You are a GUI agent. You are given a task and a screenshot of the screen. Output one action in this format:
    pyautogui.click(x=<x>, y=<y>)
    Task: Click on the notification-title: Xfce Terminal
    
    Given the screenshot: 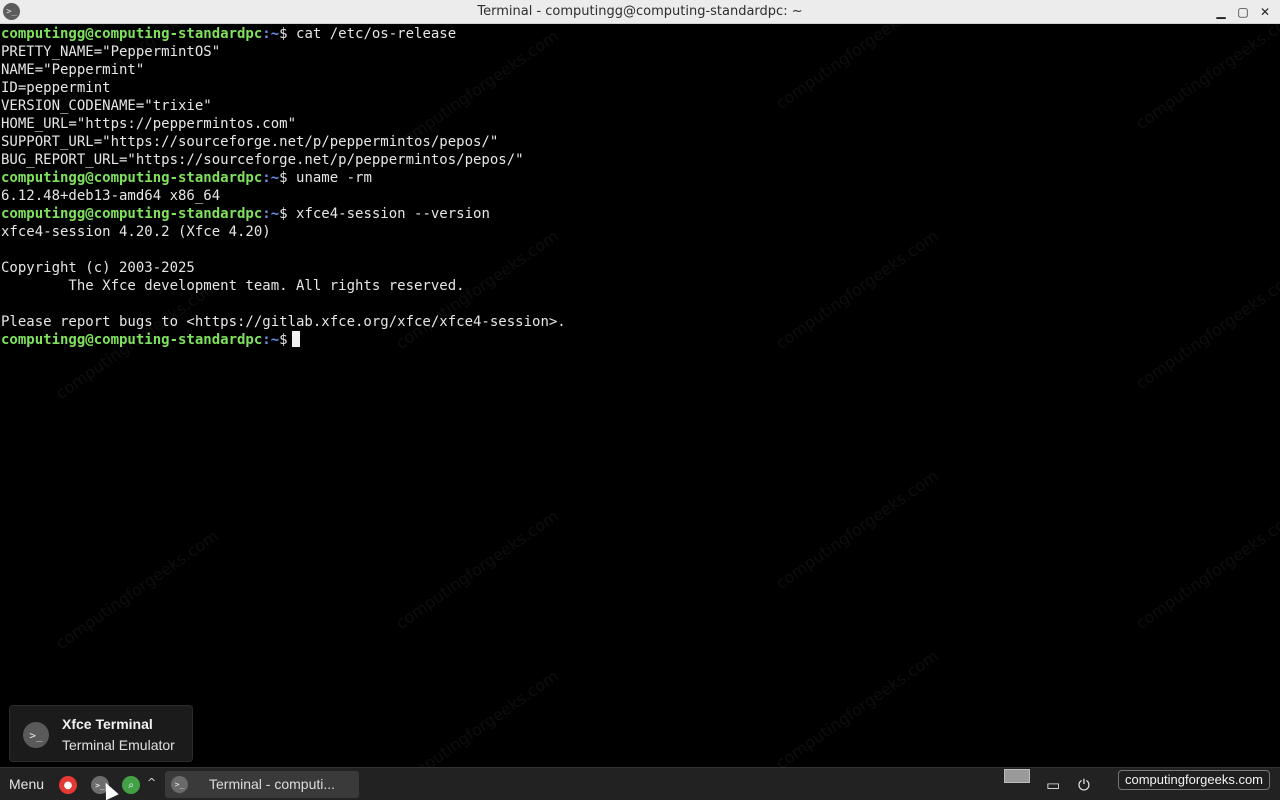 What is the action you would take?
    pyautogui.click(x=107, y=724)
    